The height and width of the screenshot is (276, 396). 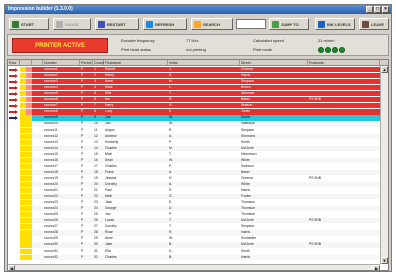 What do you see at coordinates (51, 190) in the screenshot?
I see `table-cell: xxxxxx21` at bounding box center [51, 190].